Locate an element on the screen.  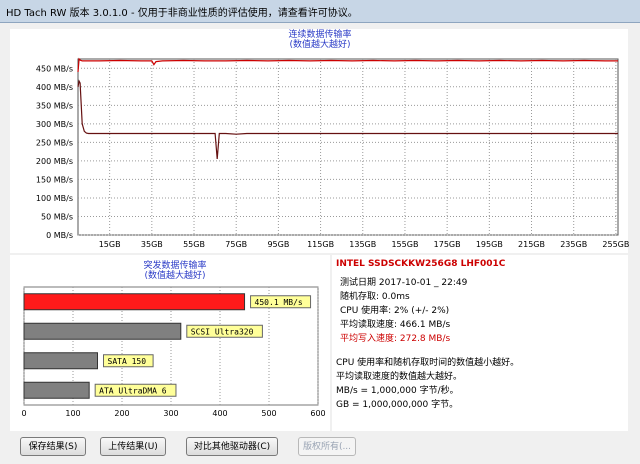
svg-text: SCSI Ultra320 is located at coordinates (222, 331).